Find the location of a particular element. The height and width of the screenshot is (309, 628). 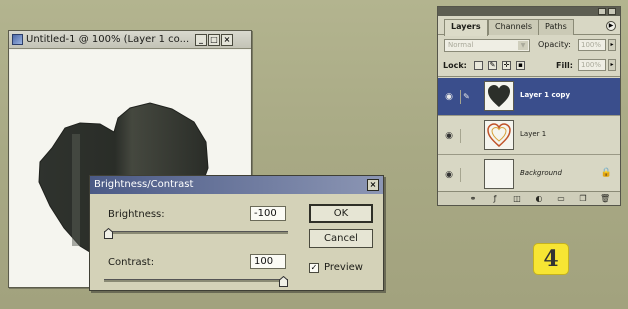

dialog-titlebar: Brightness/Contrast × is located at coordinates (236, 185).